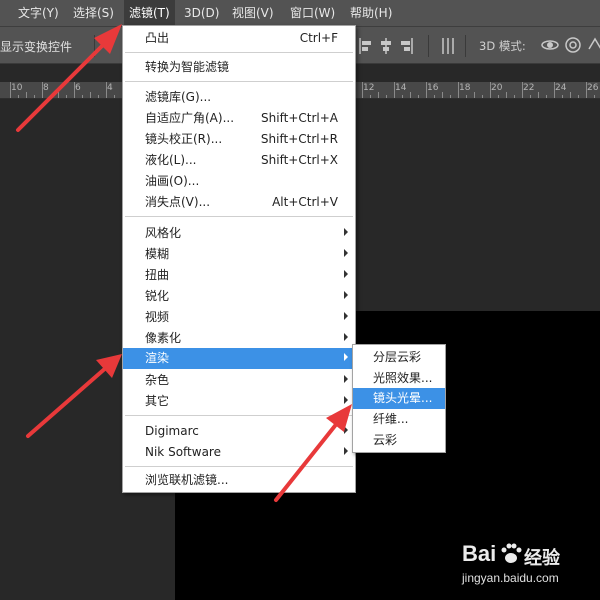 The image size is (600, 600). I want to click on baidu-jingyan-watermark: Bai 经验 jingyan.baidu.com, so click(517, 563).